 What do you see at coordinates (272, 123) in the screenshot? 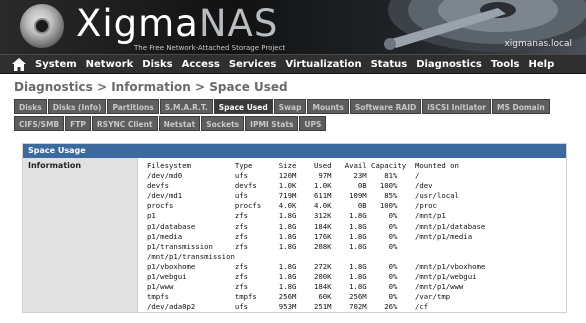
I see `tab-ipmi-stats: IPMI Stats` at bounding box center [272, 123].